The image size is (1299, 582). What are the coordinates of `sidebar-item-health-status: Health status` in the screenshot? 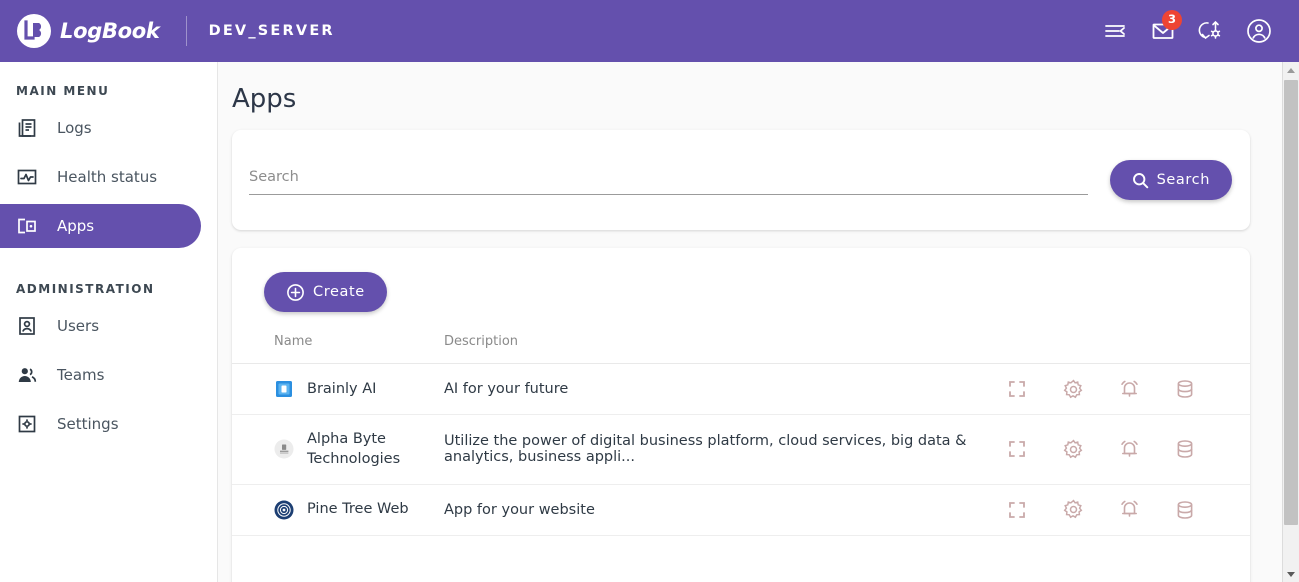 It's located at (100, 177).